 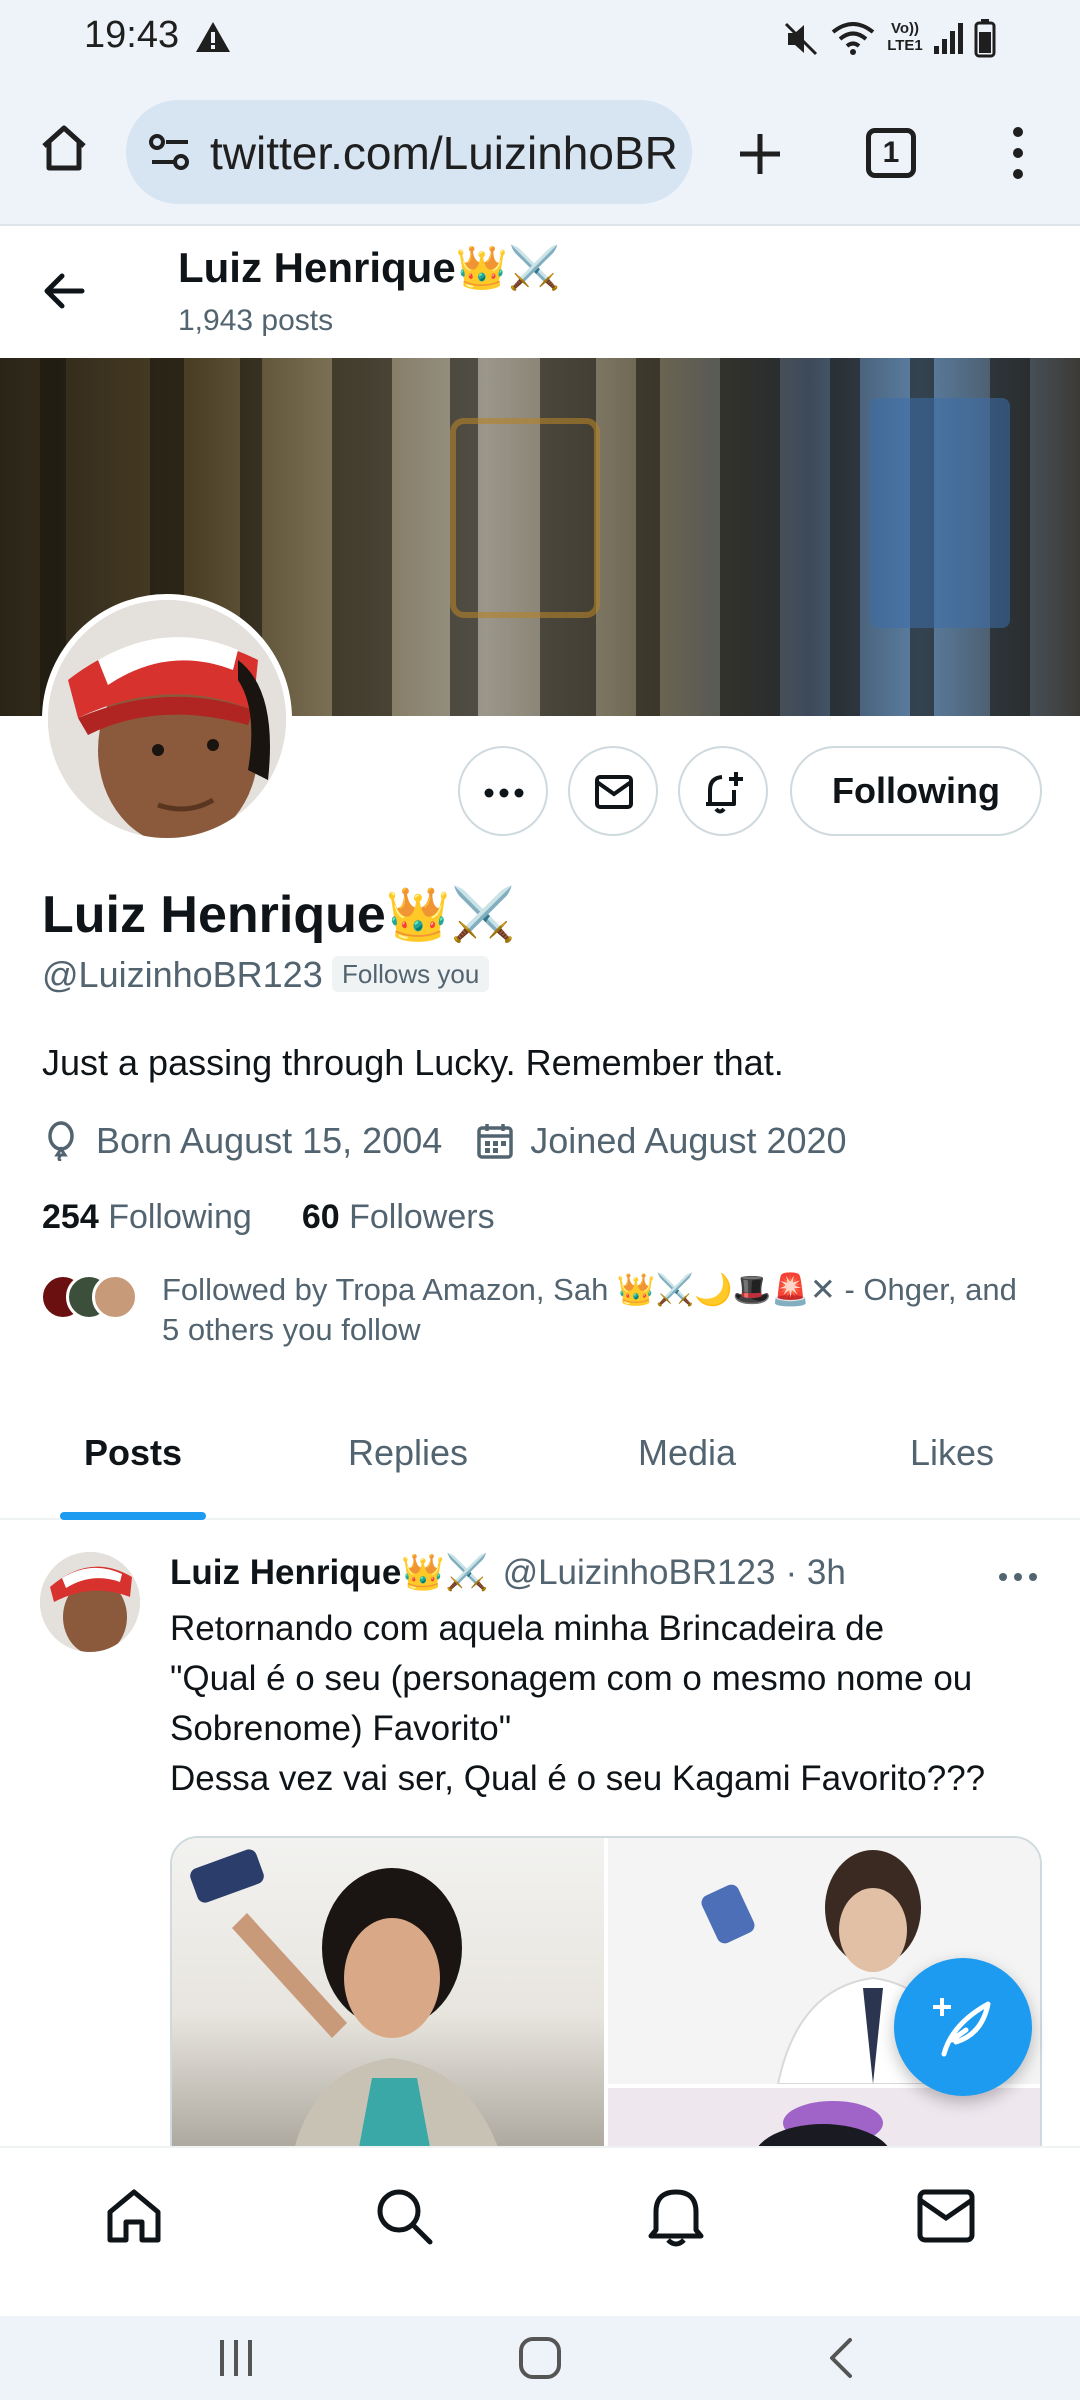 I want to click on mail-icon, so click(x=614, y=792).